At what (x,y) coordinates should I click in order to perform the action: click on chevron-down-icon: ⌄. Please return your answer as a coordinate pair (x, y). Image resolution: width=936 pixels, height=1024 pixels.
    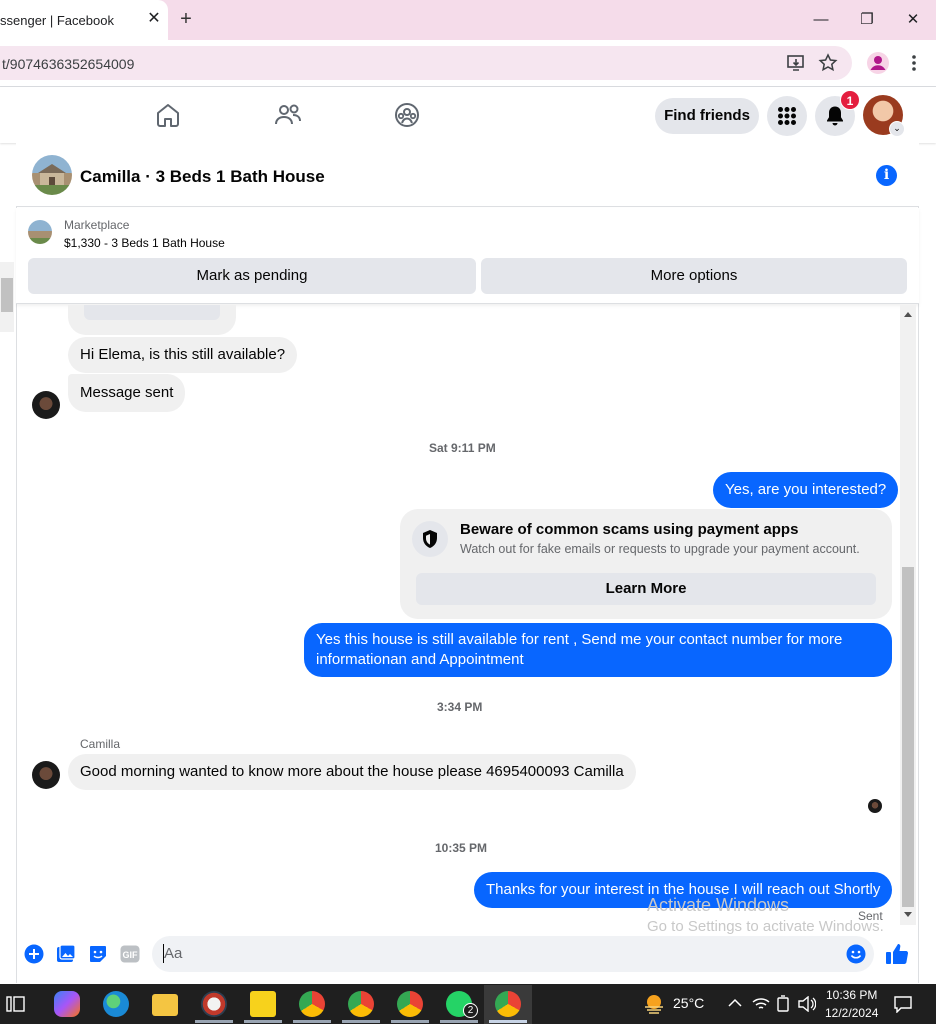
    Looking at the image, I should click on (897, 129).